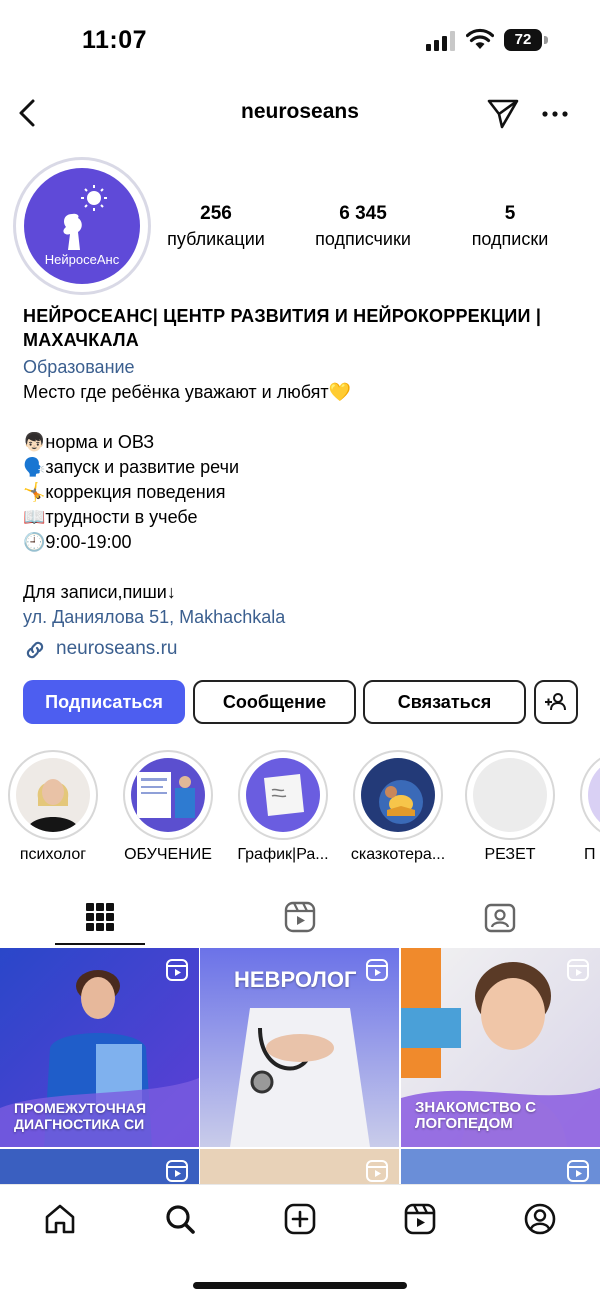  Describe the element at coordinates (180, 1219) in the screenshot. I see `search-icon` at that location.